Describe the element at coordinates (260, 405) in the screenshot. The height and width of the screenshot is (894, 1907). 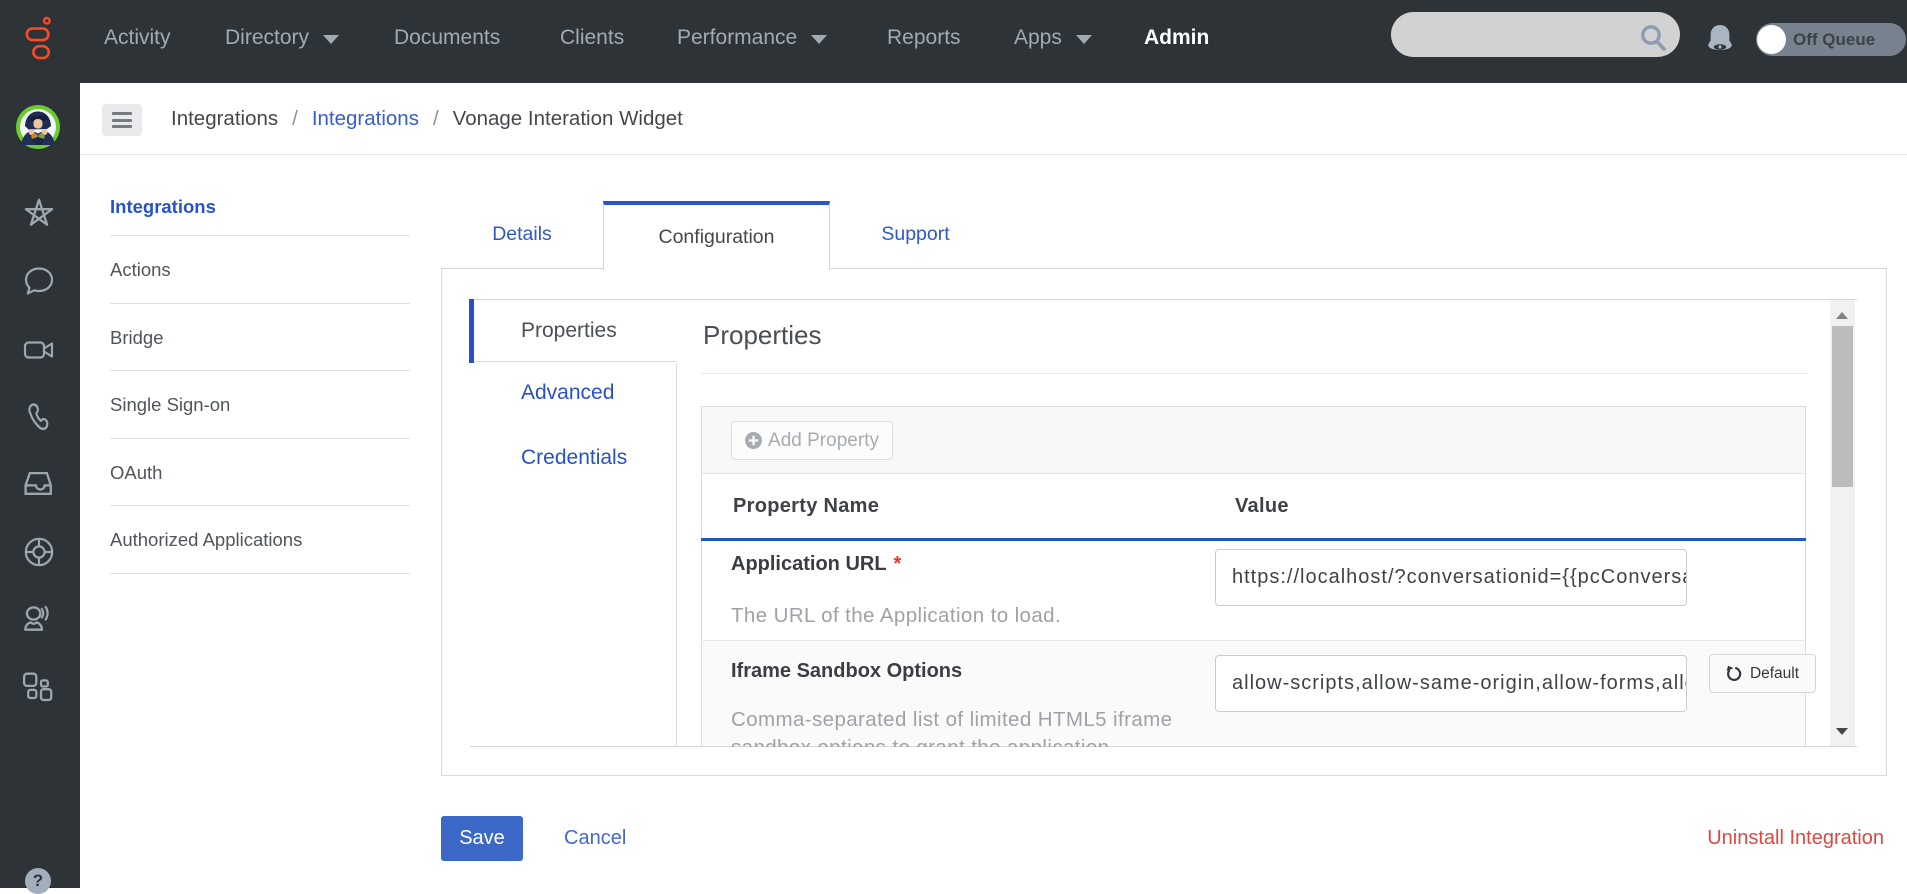
I see `side-nav-item-single-sign-on: Single Sign-on` at that location.